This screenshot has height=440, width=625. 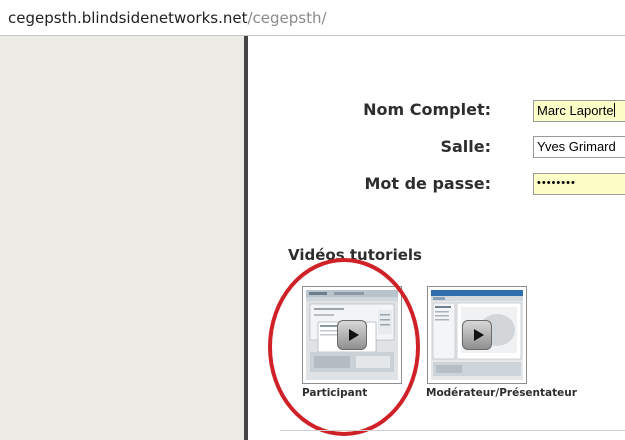 I want to click on room-label: Salle:, so click(x=465, y=146).